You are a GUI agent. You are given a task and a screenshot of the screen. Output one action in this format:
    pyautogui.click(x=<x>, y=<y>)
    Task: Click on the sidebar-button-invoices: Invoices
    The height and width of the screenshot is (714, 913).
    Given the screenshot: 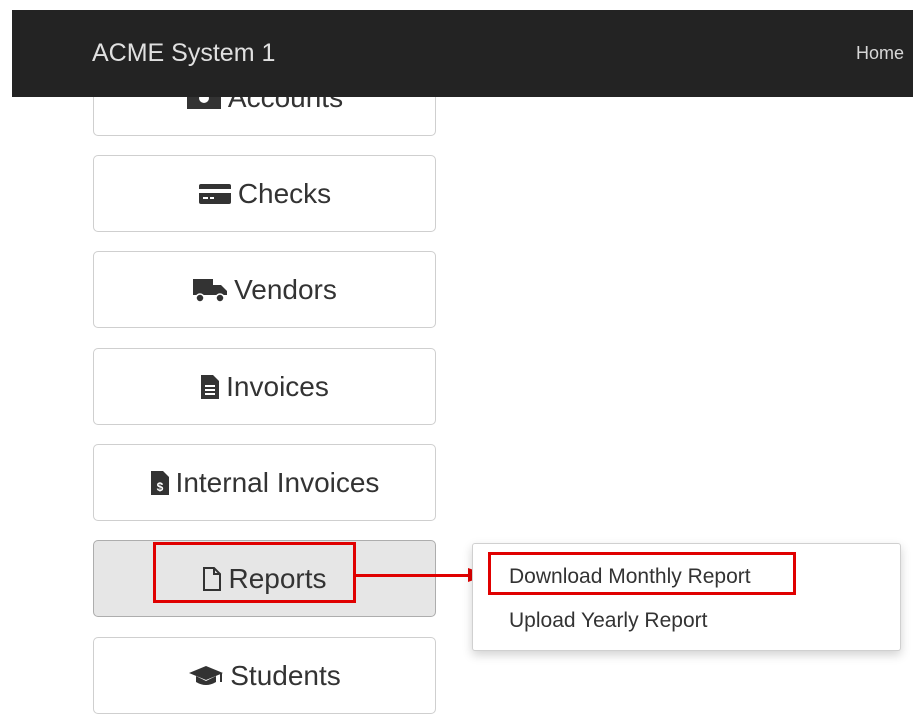 What is the action you would take?
    pyautogui.click(x=264, y=386)
    